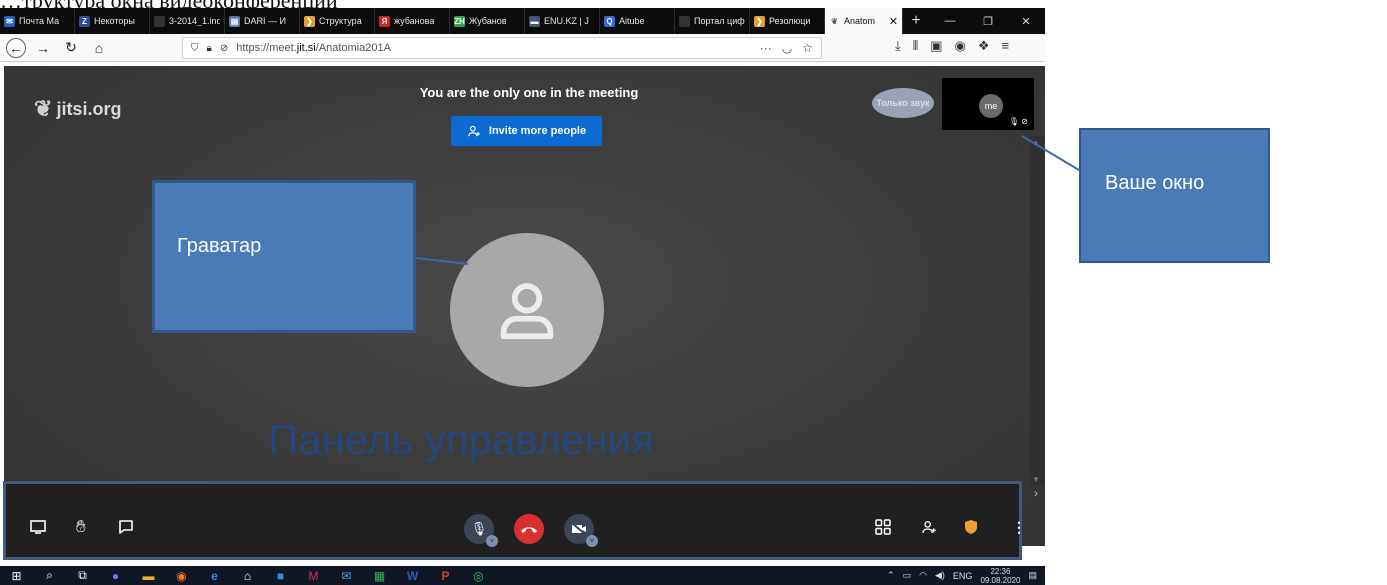  Describe the element at coordinates (82, 575) in the screenshot. I see `task-view-icon: ⧉` at that location.